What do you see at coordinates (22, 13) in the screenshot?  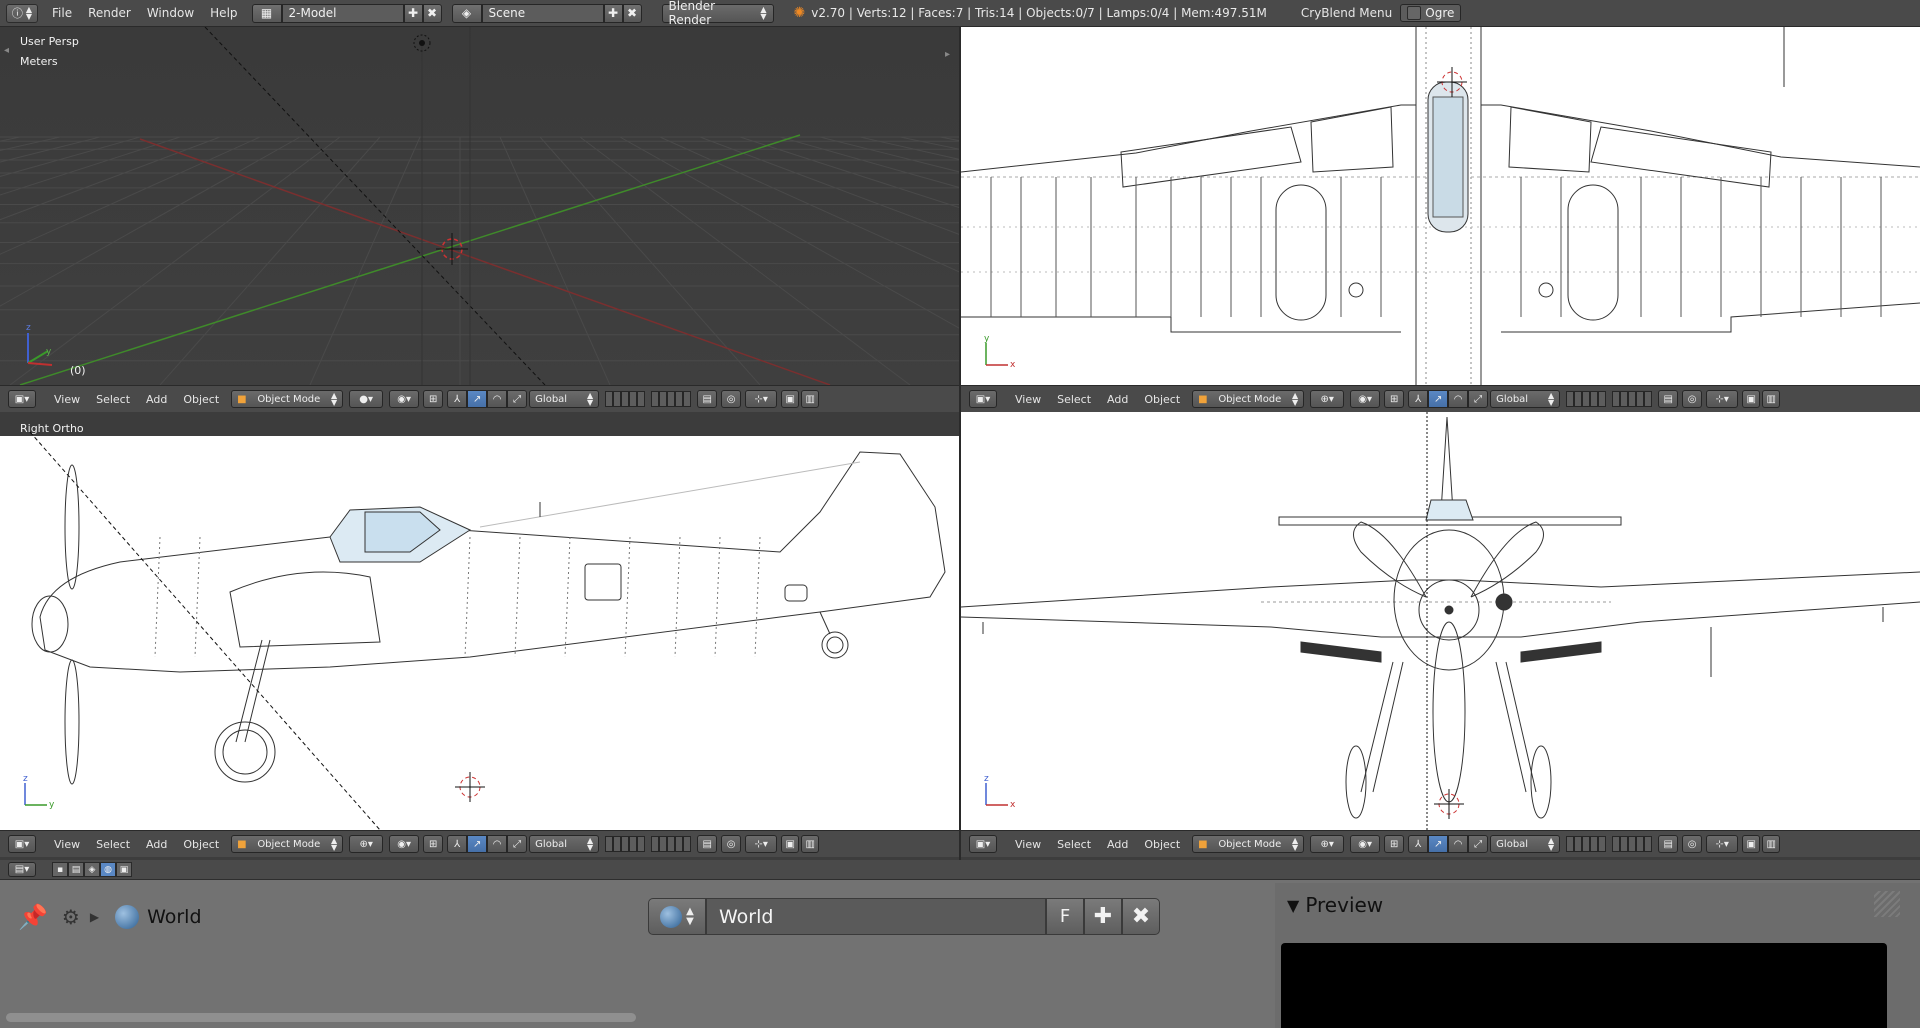 I see `editor-type-selector: ⓘ ▲ ▼` at bounding box center [22, 13].